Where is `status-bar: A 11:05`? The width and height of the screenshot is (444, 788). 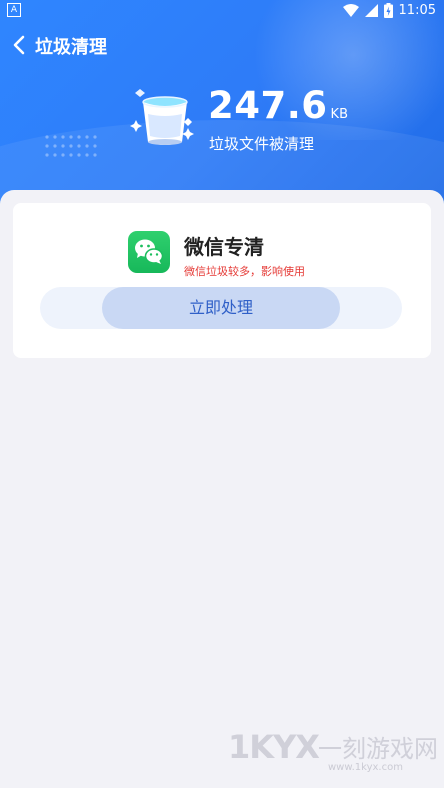 status-bar: A 11:05 is located at coordinates (222, 11).